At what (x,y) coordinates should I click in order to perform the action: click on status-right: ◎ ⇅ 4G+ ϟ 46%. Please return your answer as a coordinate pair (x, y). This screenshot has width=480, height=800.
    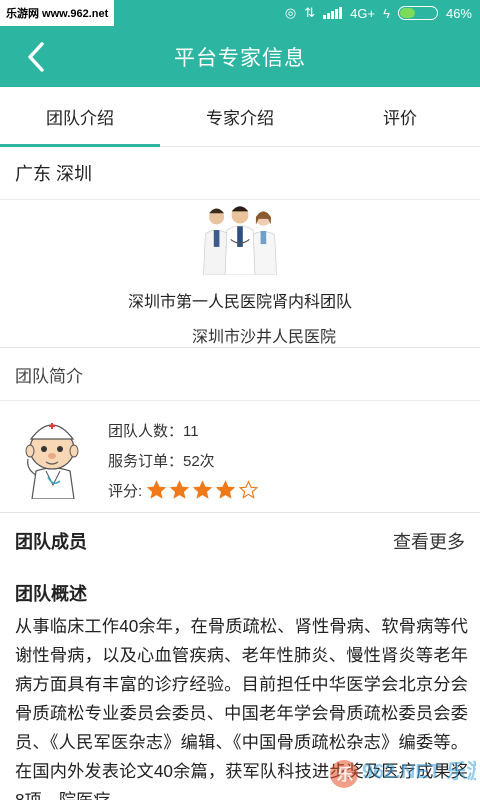
    Looking at the image, I should click on (378, 13).